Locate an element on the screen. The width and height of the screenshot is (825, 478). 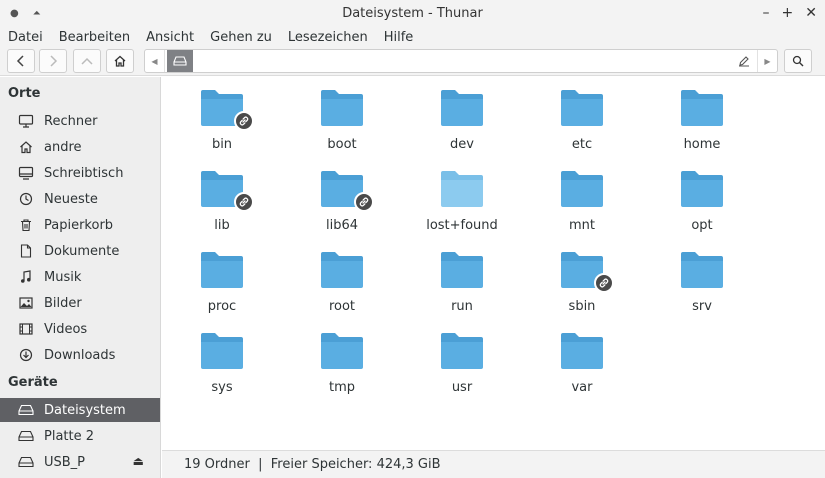
folder-item: opt is located at coordinates (702, 197).